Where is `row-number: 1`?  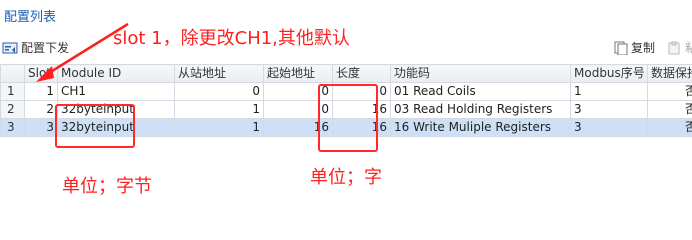 row-number: 1 is located at coordinates (12, 91).